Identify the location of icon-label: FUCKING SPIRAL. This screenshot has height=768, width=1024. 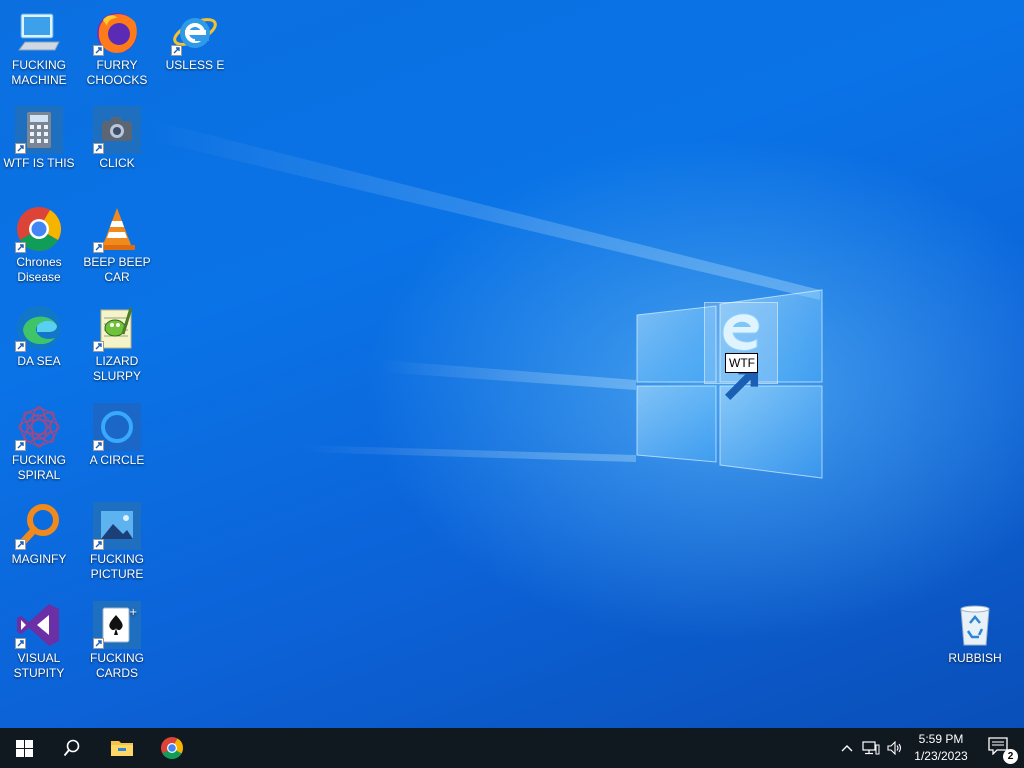
(39, 467).